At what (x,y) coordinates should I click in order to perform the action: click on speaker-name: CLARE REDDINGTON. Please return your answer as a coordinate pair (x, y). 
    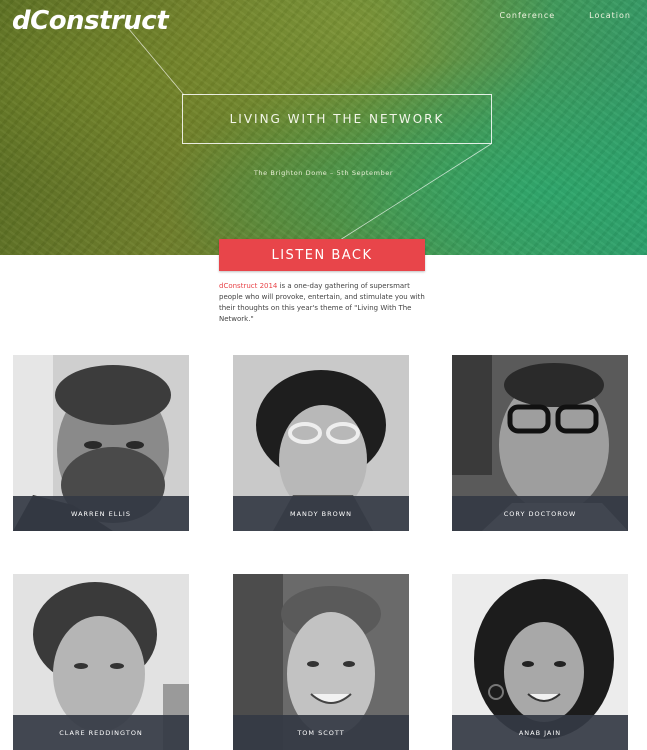
    Looking at the image, I should click on (101, 732).